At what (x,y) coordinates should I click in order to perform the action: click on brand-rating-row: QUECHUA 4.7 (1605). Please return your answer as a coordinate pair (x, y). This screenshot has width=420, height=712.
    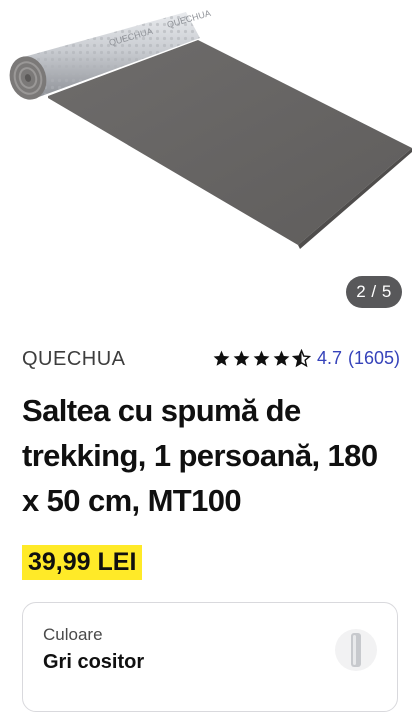
    Looking at the image, I should click on (212, 360).